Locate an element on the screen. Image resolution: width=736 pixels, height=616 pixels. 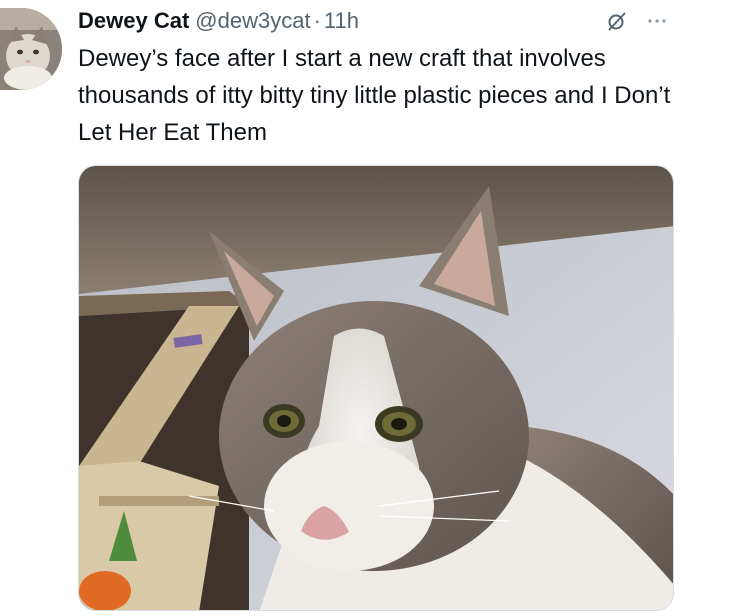
timestamp: 11h is located at coordinates (341, 21).